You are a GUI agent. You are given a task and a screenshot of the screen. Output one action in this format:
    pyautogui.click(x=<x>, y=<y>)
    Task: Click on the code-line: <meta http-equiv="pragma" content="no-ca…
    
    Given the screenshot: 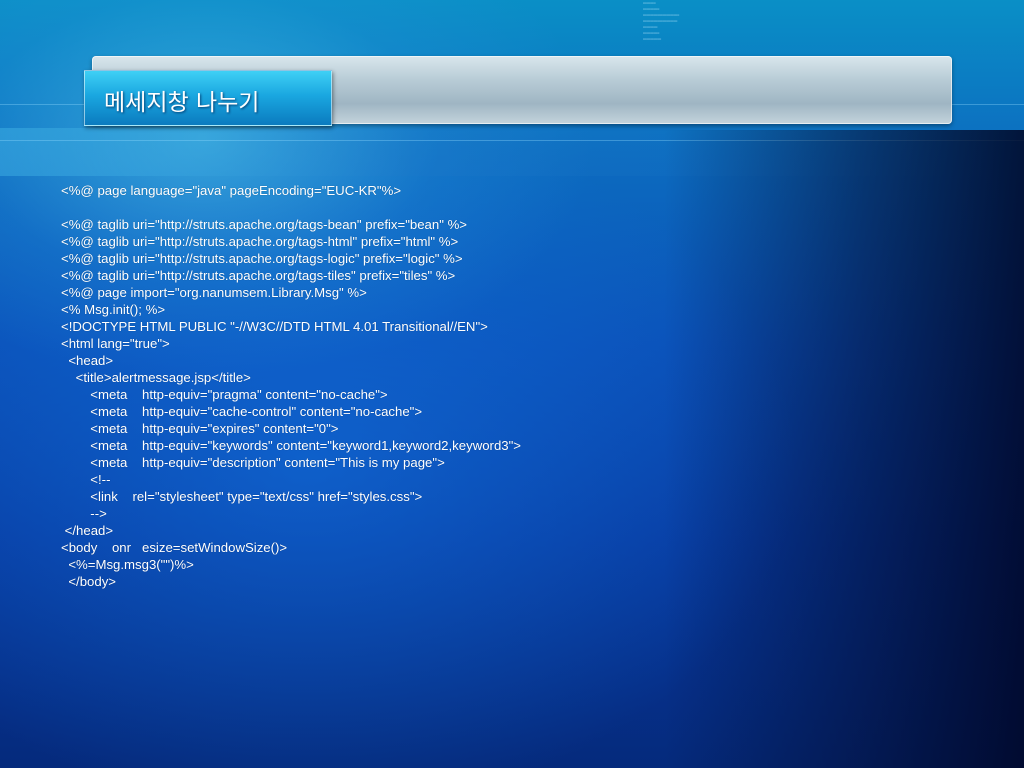 What is the action you would take?
    pyautogui.click(x=224, y=394)
    